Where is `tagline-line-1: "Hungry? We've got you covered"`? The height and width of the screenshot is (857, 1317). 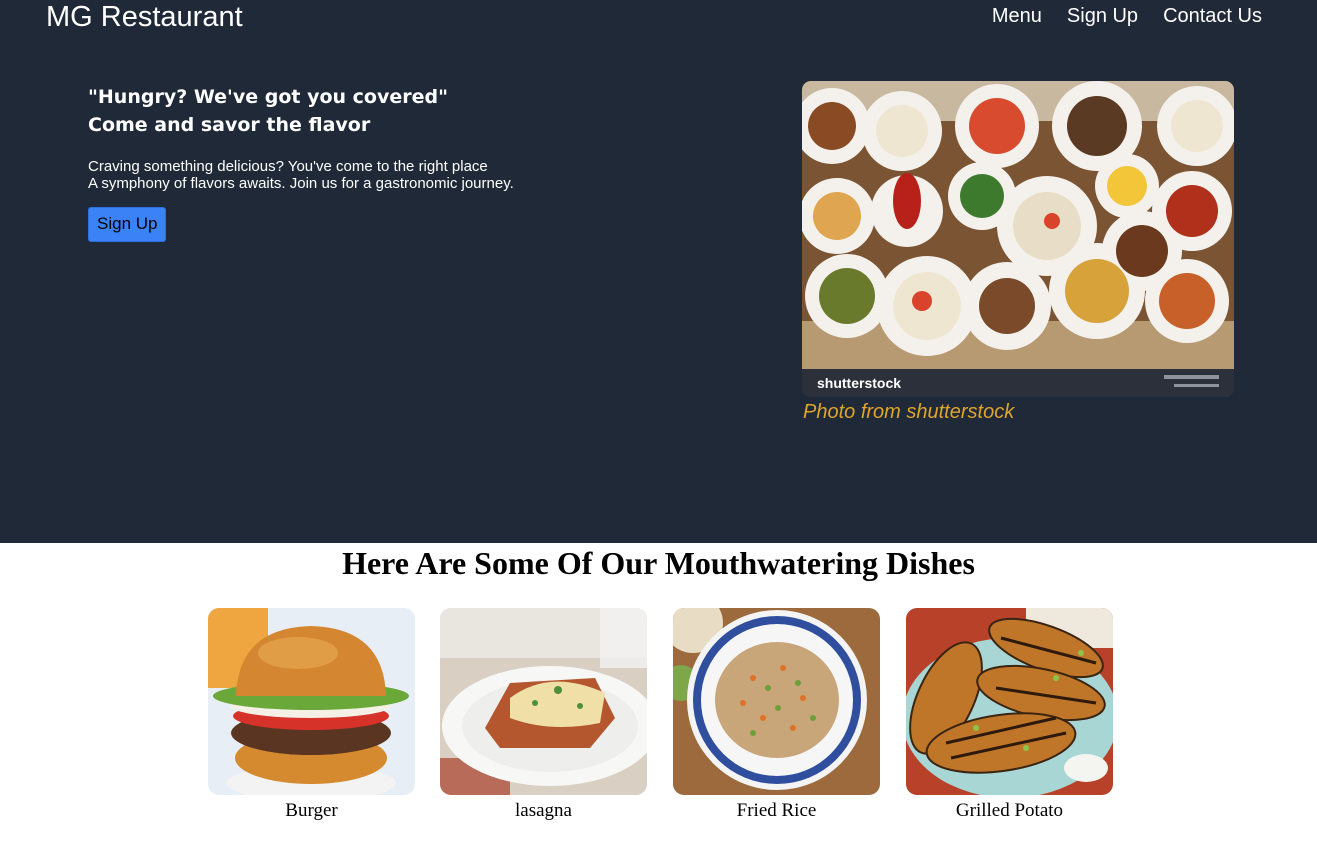
tagline-line-1: "Hungry? We've got you covered" is located at coordinates (268, 97).